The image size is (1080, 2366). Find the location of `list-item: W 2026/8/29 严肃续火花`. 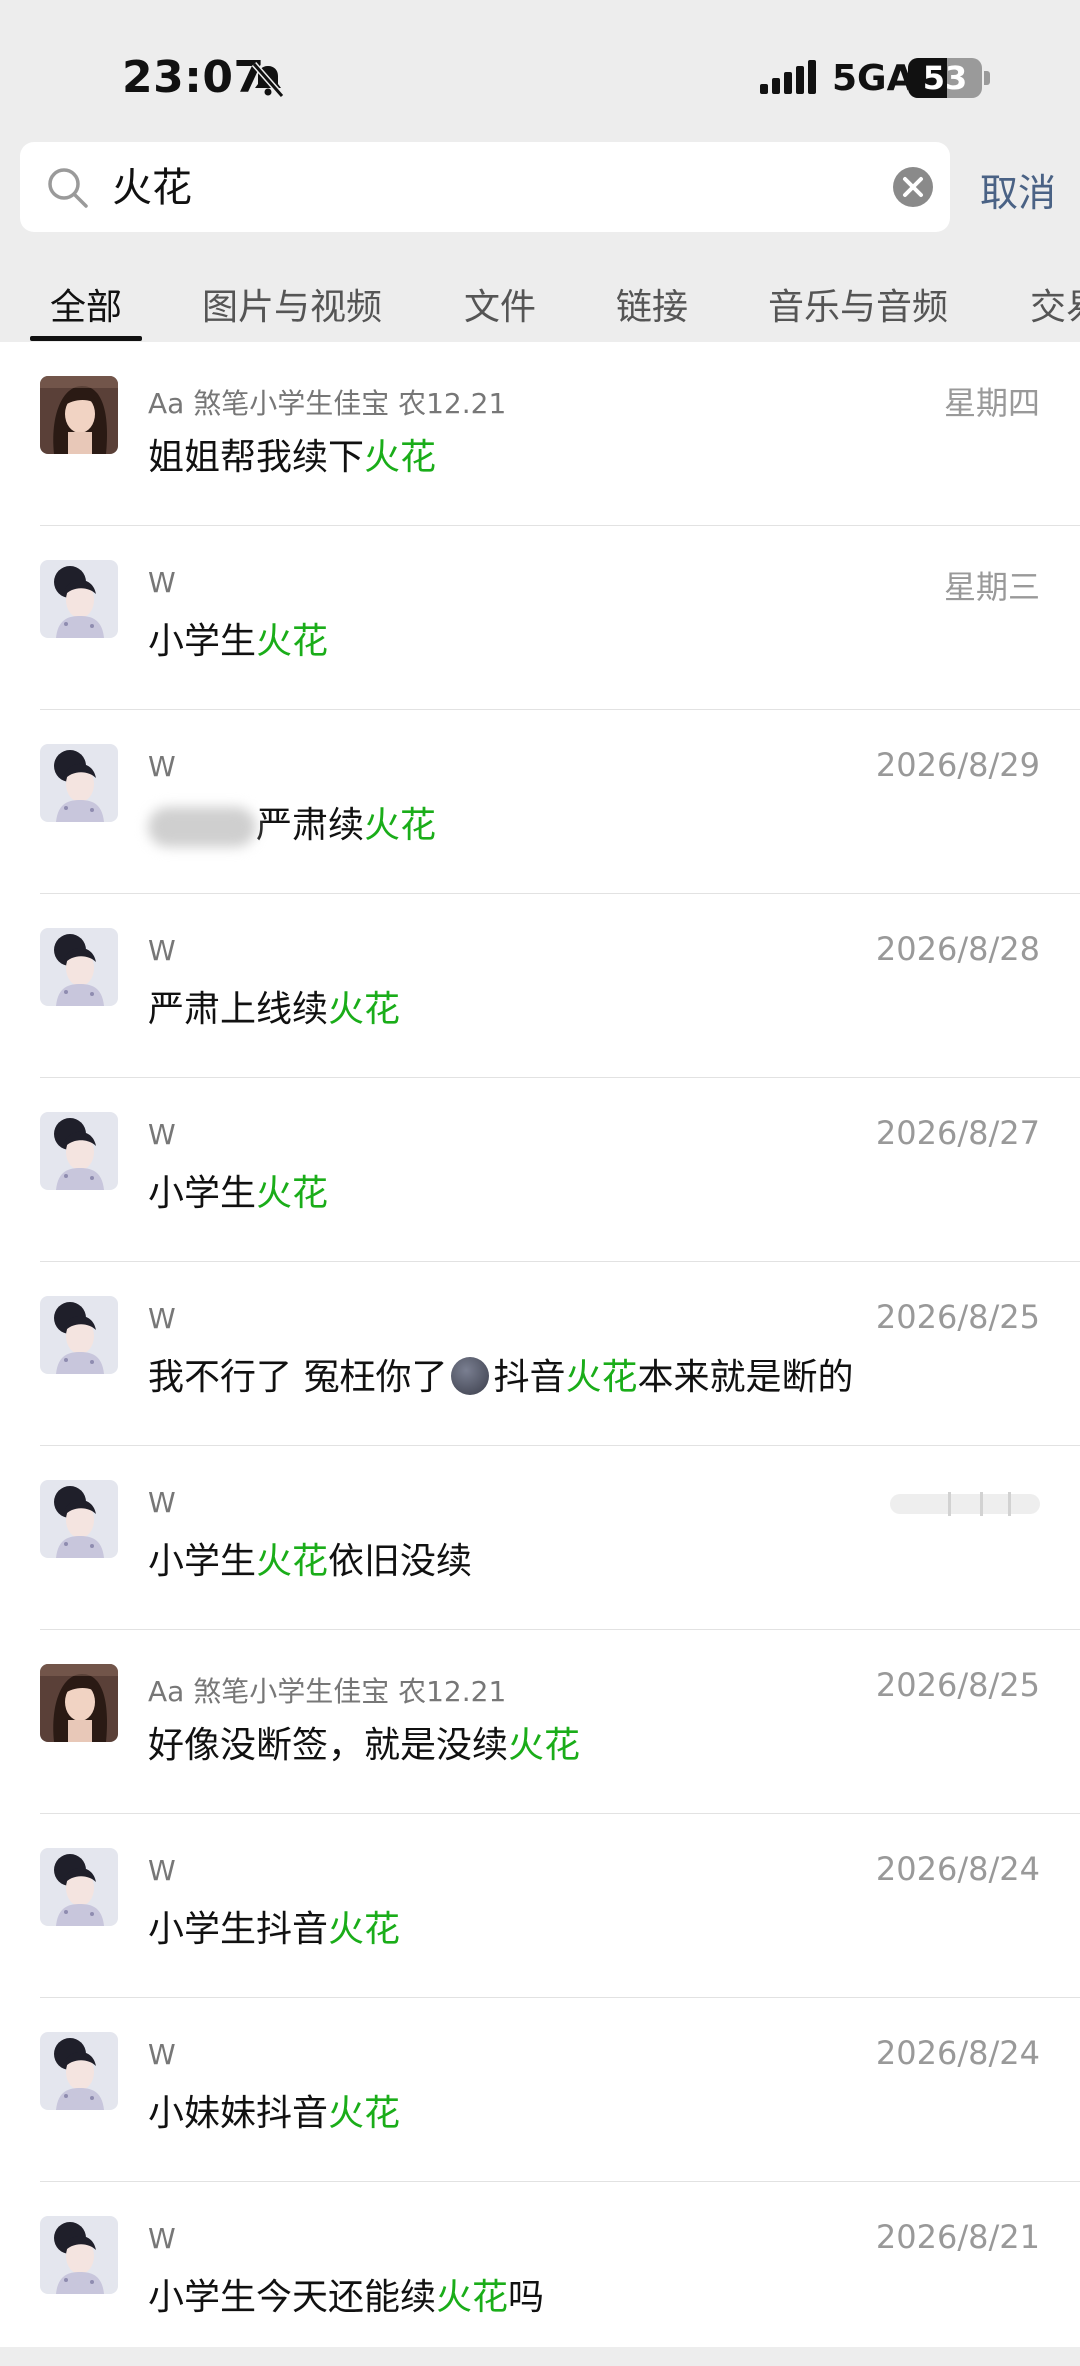

list-item: W 2026/8/29 严肃续火花 is located at coordinates (540, 802).